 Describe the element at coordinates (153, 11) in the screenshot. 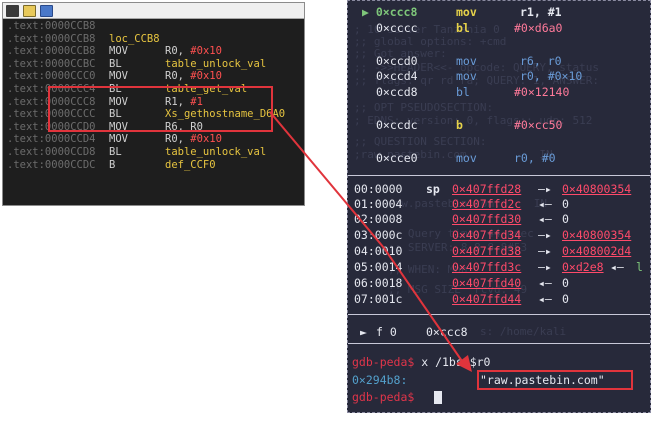

I see `ida-toolbar` at that location.